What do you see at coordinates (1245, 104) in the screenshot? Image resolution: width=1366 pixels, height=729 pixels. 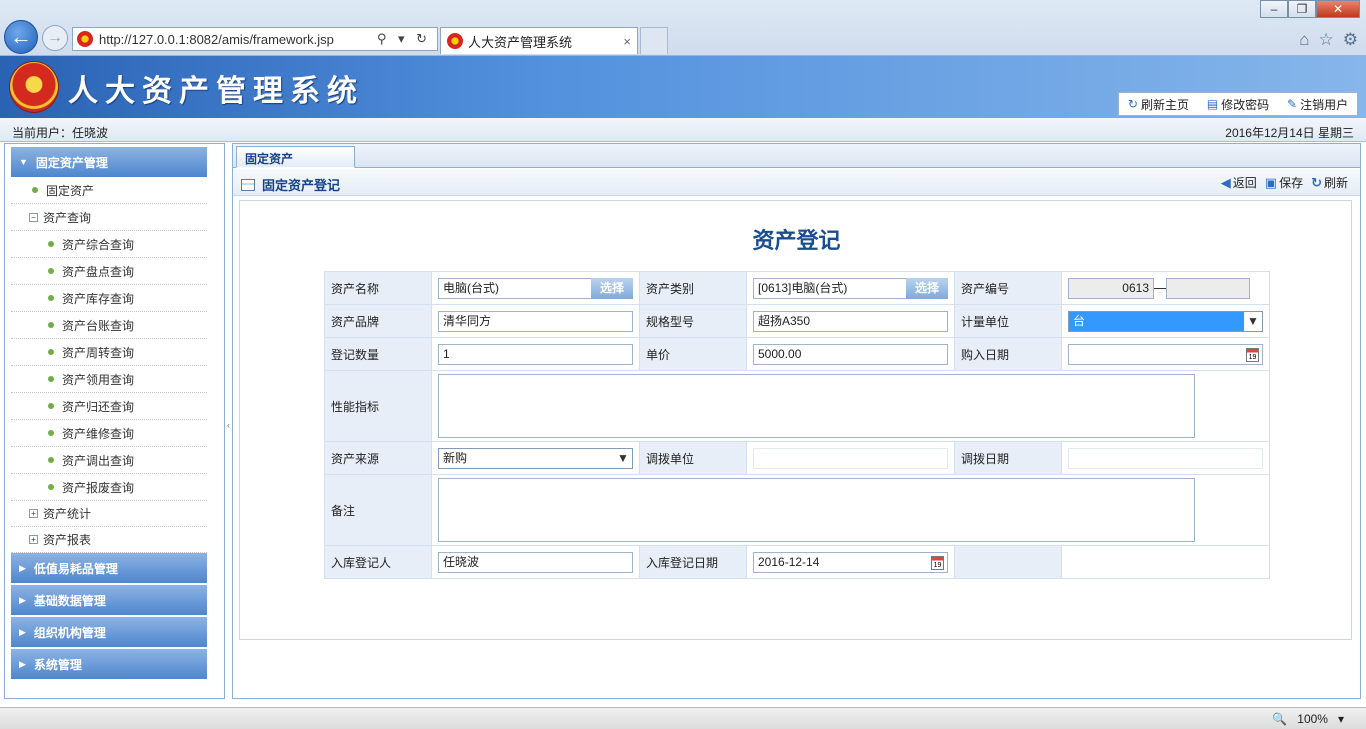 I see `change-password-label: 修改密码` at bounding box center [1245, 104].